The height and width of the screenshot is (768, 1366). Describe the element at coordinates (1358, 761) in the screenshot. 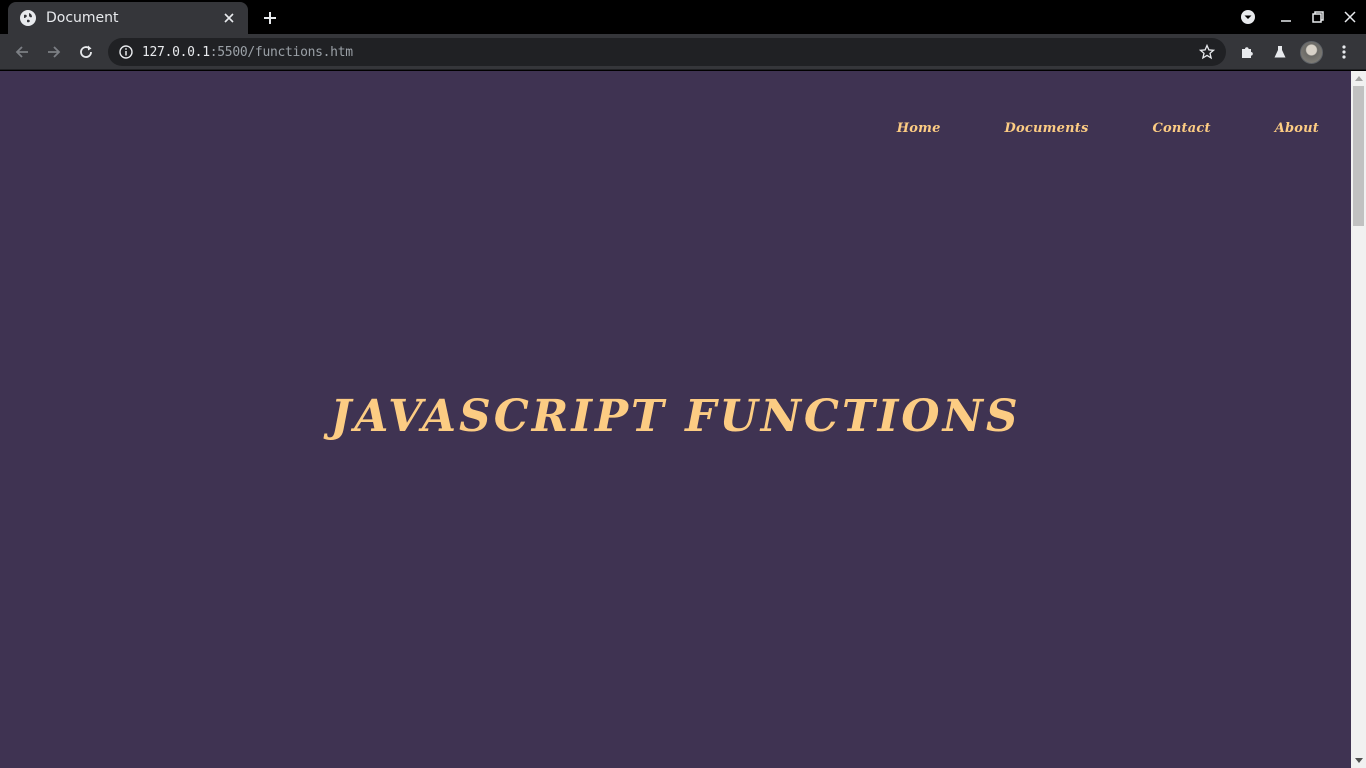

I see `scroll-down-arrow-icon` at that location.